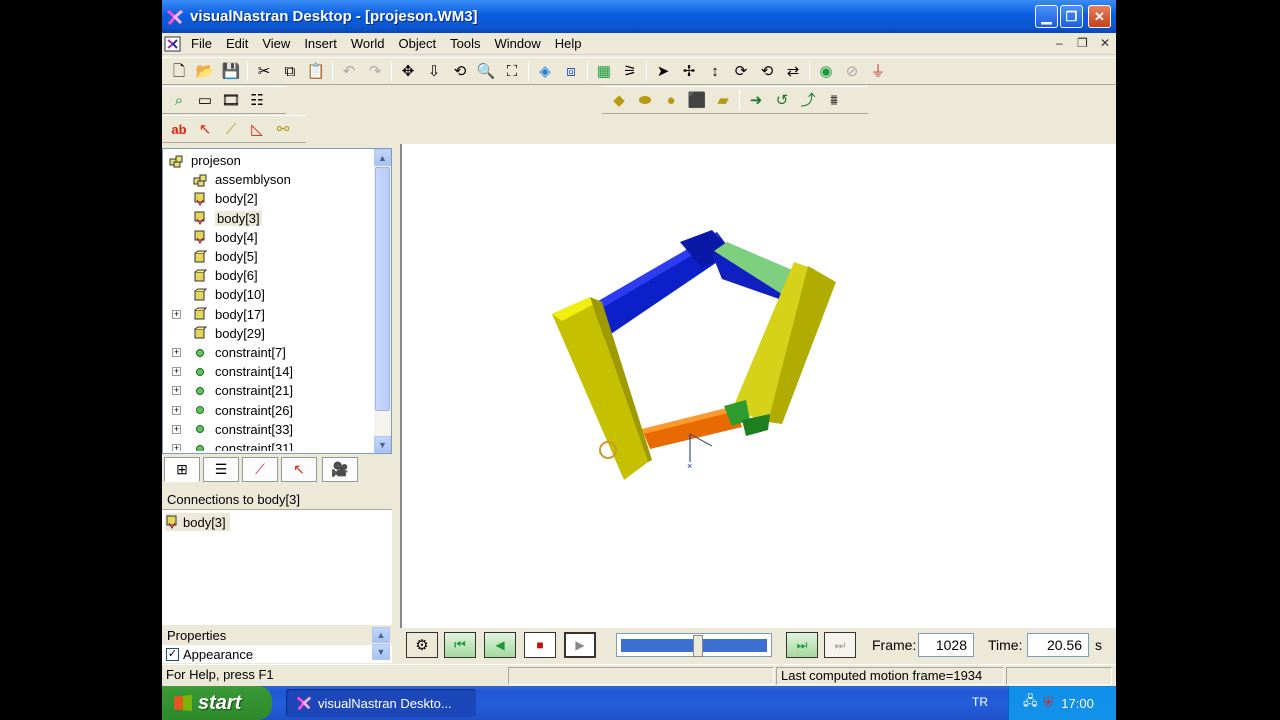 This screenshot has width=1280, height=720. Describe the element at coordinates (663, 71) in the screenshot. I see `select-arrow-icon: ➤` at that location.